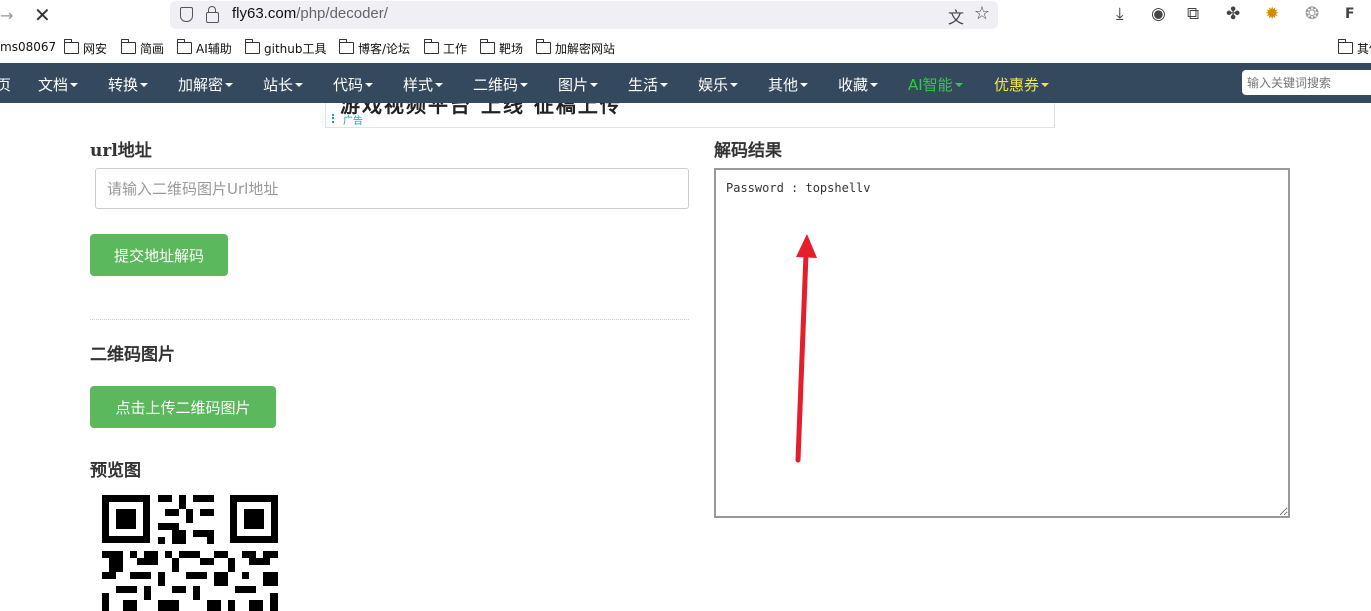 This screenshot has height=611, width=1371. Describe the element at coordinates (1120, 14) in the screenshot. I see `download-icon: ⤓` at that location.